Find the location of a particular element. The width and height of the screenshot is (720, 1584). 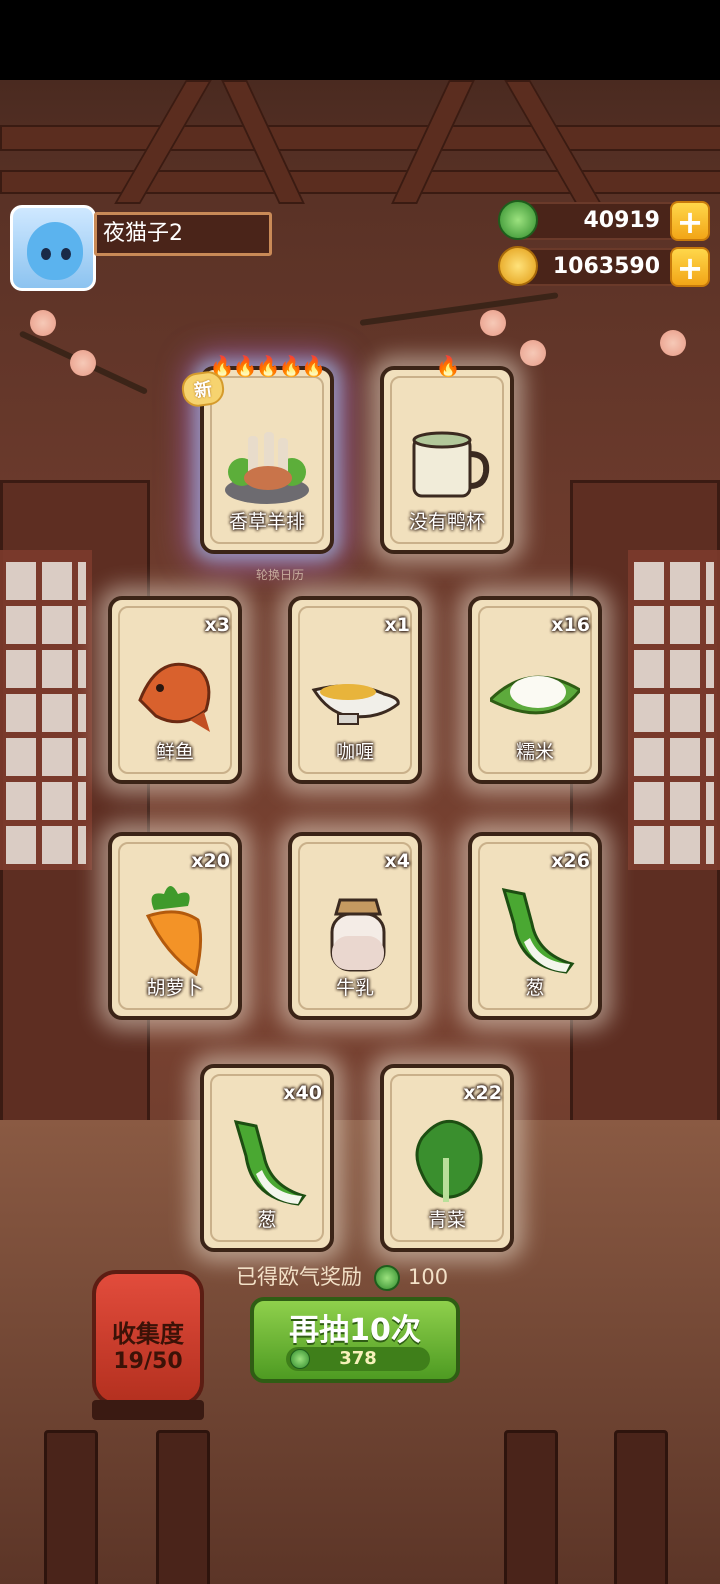

card-name: 咖喱 is located at coordinates (354, 752).